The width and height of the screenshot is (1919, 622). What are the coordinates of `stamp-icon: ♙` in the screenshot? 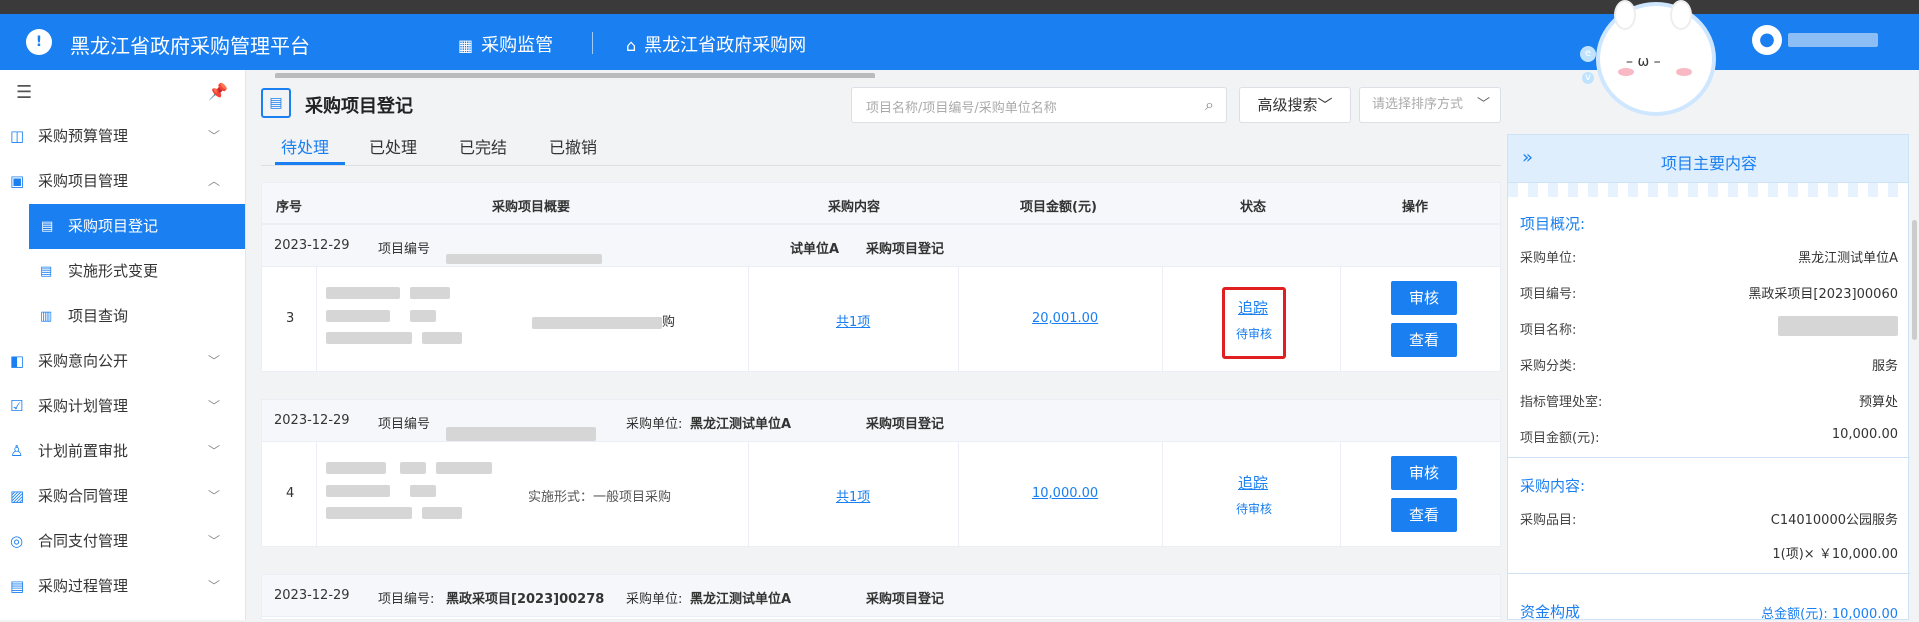 It's located at (17, 451).